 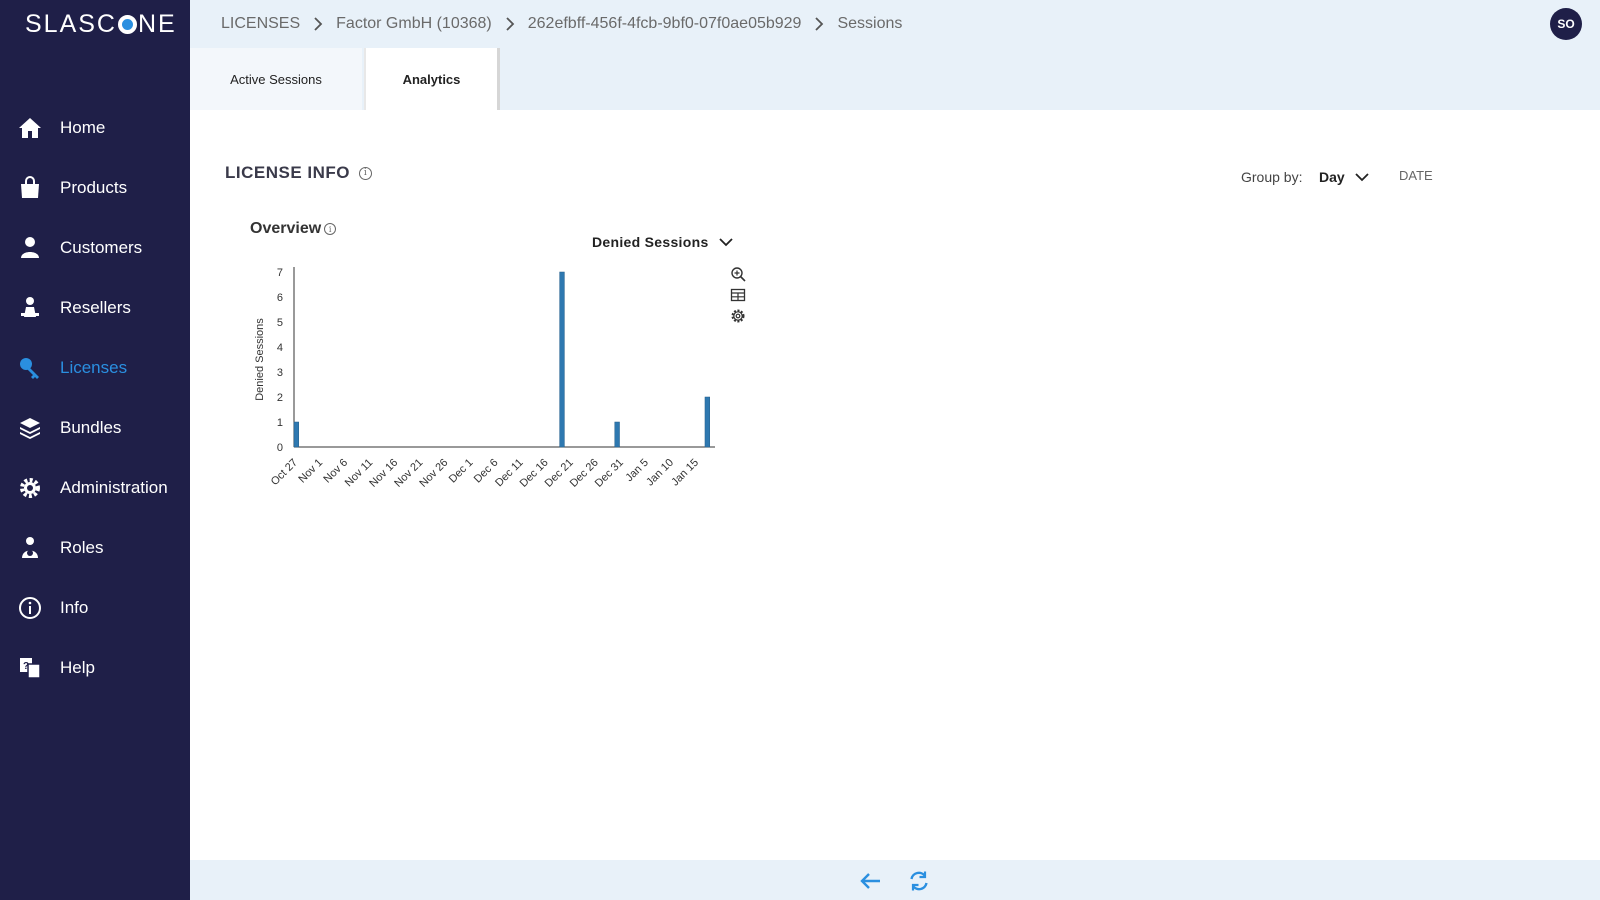 What do you see at coordinates (95, 608) in the screenshot?
I see `sidebar-item-info: Info` at bounding box center [95, 608].